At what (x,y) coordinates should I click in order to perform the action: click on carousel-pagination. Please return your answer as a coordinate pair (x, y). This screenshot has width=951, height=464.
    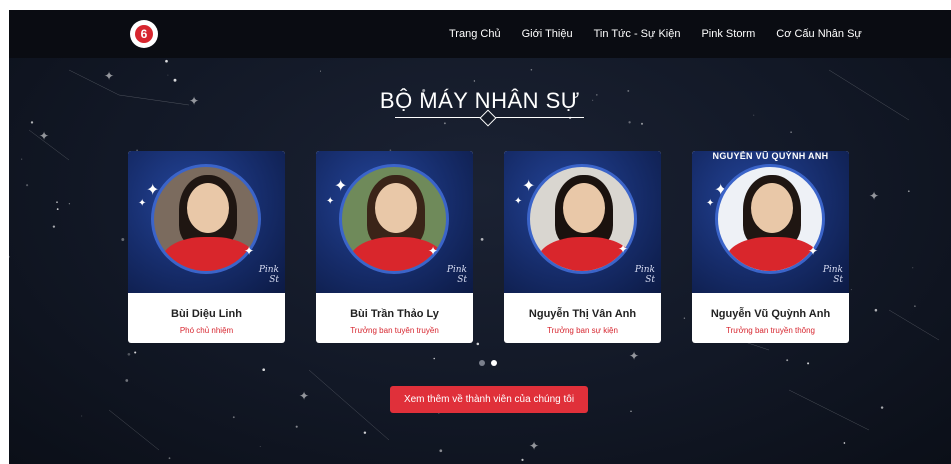
    Looking at the image, I should click on (494, 364).